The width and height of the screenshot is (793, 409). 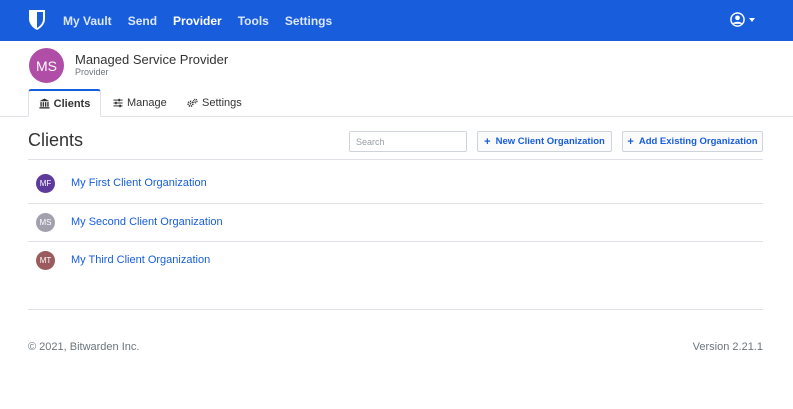 I want to click on nav-send: Send, so click(x=142, y=21).